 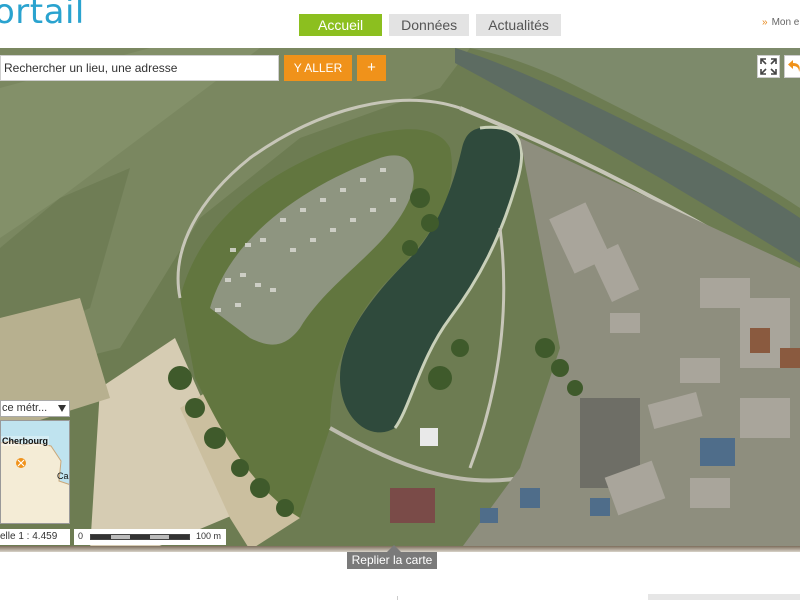 I want to click on chevron-down-icon, so click(x=62, y=408).